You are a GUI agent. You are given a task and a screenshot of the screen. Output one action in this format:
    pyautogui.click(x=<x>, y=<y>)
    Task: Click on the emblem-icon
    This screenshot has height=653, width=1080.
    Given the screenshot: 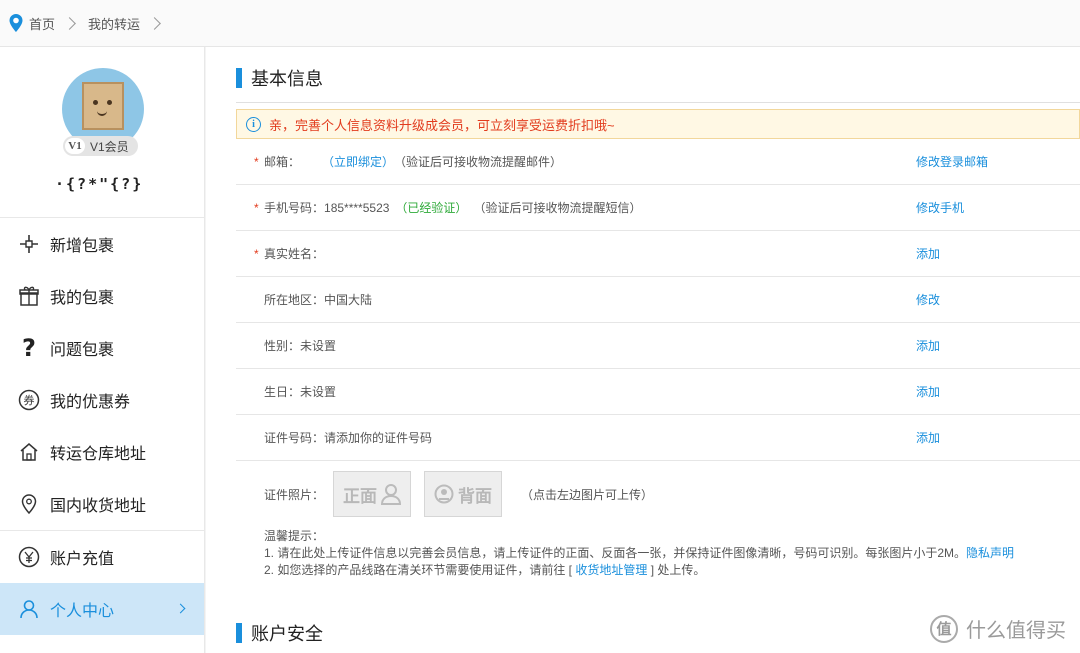 What is the action you would take?
    pyautogui.click(x=444, y=494)
    